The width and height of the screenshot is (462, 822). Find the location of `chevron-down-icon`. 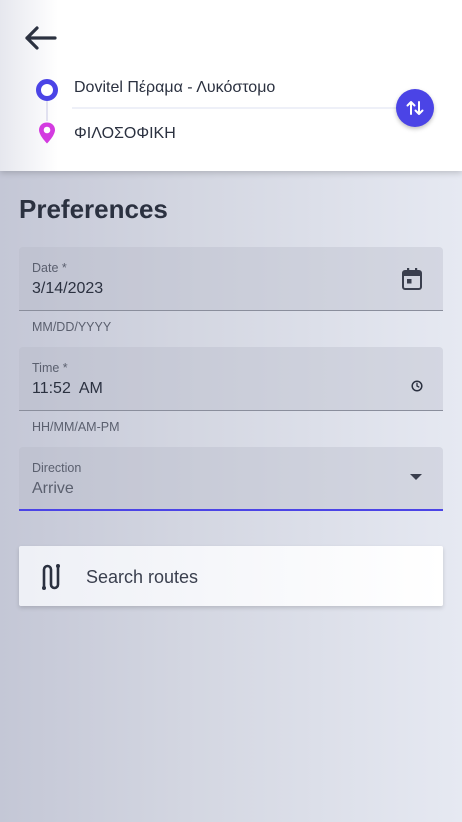

chevron-down-icon is located at coordinates (416, 477).